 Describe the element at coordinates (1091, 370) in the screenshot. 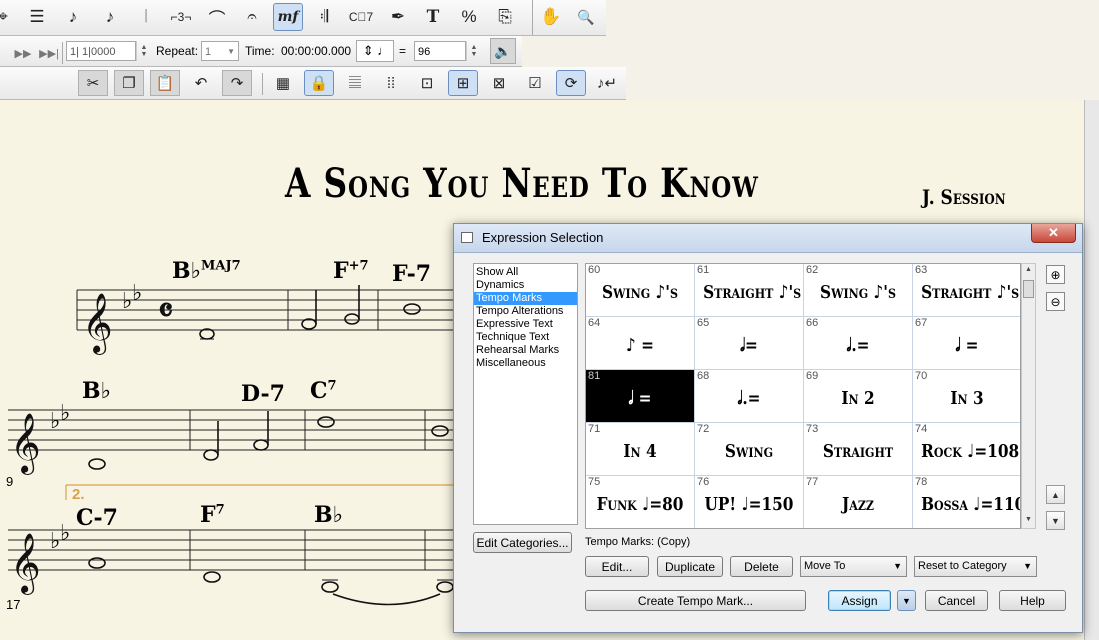

I see `vertical-scrollbar` at that location.